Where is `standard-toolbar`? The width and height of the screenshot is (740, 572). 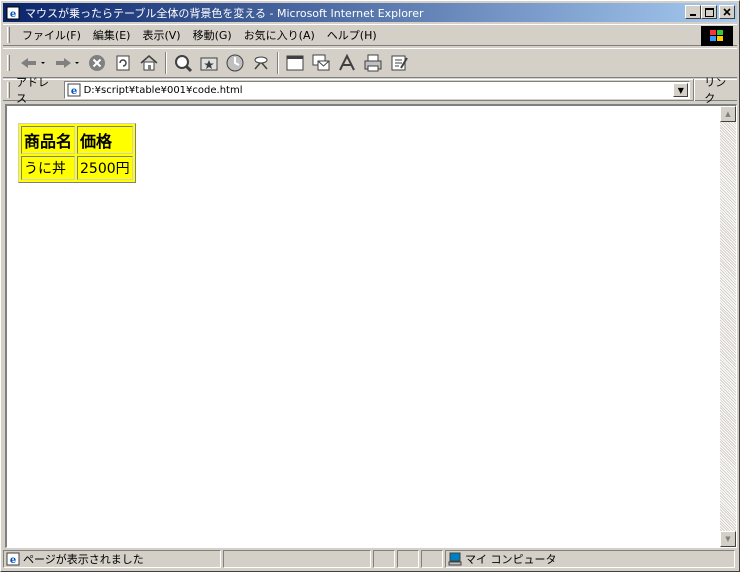
standard-toolbar is located at coordinates (370, 63).